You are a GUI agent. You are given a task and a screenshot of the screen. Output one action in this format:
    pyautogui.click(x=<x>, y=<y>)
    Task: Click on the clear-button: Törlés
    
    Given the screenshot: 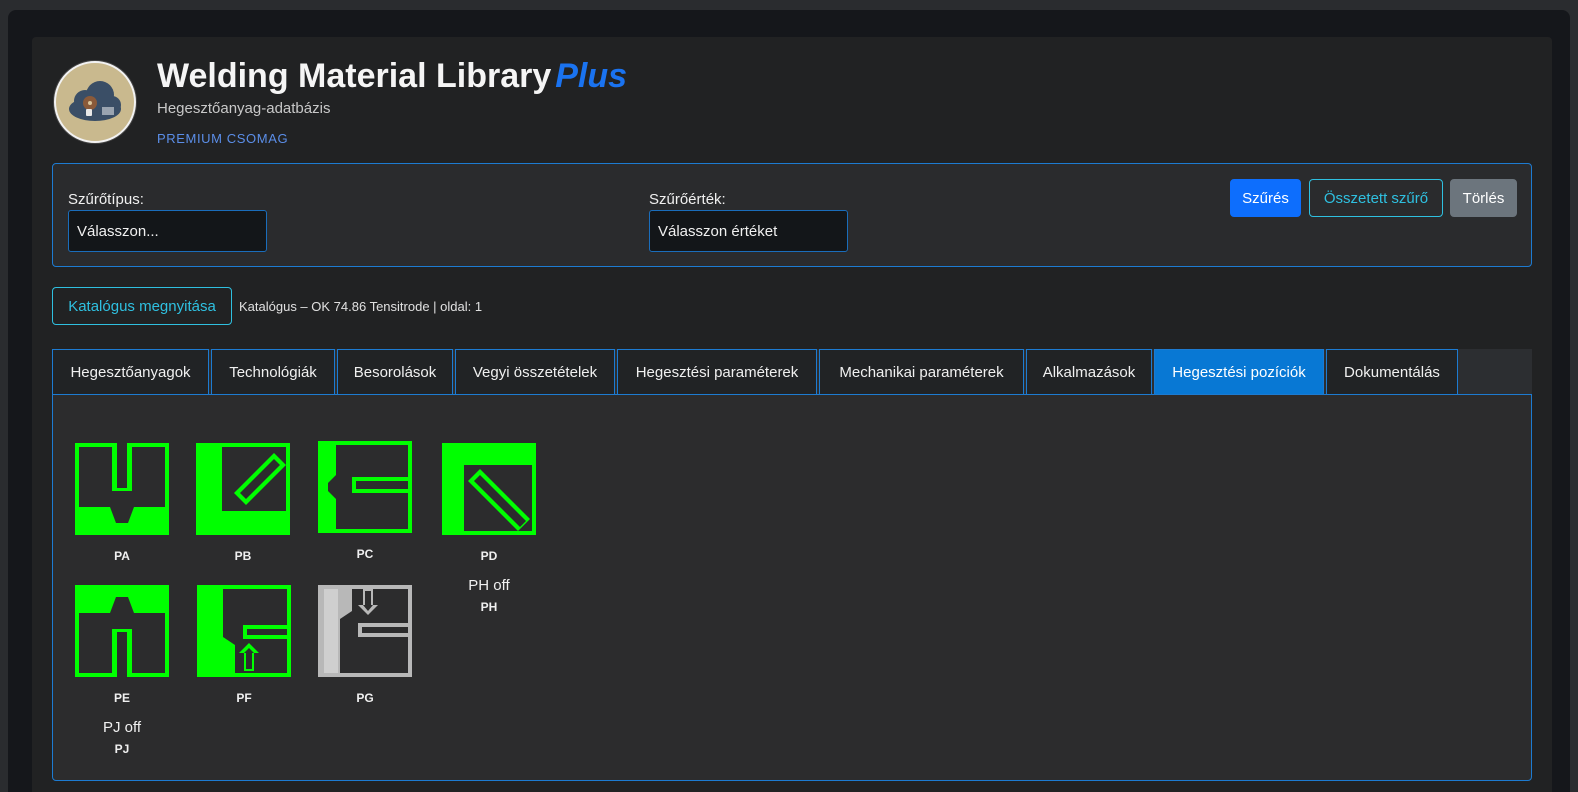 What is the action you would take?
    pyautogui.click(x=1483, y=198)
    